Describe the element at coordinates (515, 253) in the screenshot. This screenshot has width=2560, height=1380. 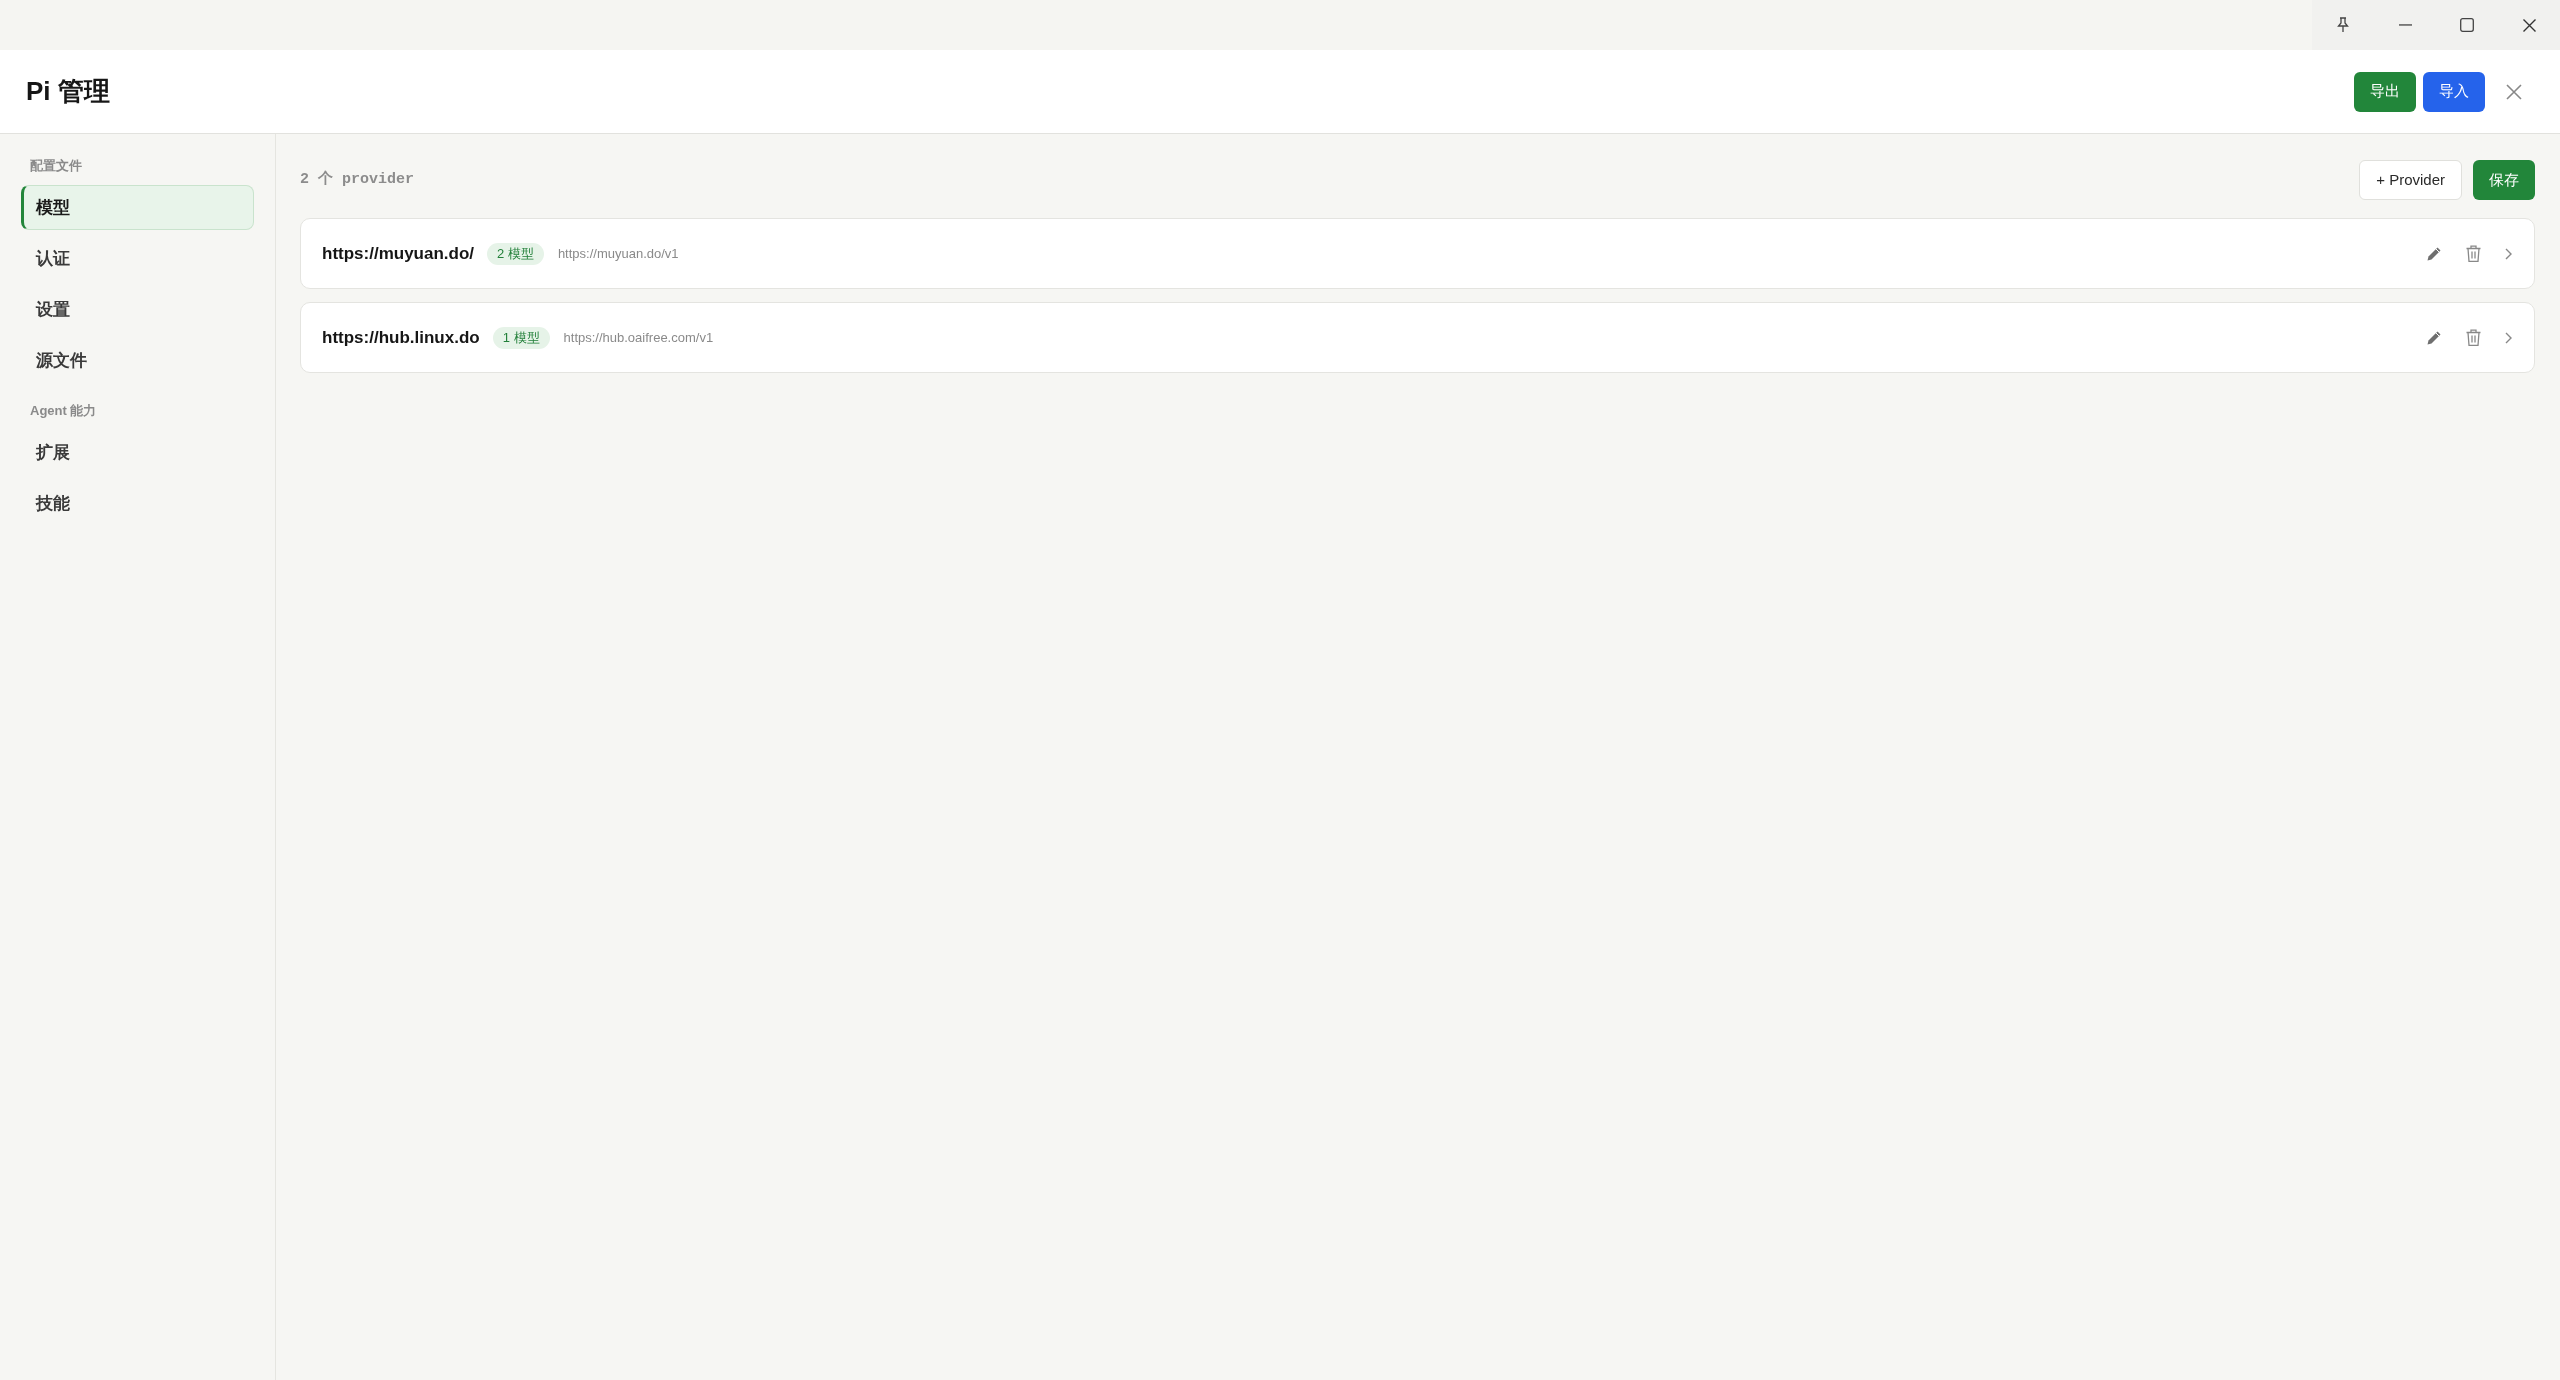
I see `model-count-badge: 2 模型` at that location.